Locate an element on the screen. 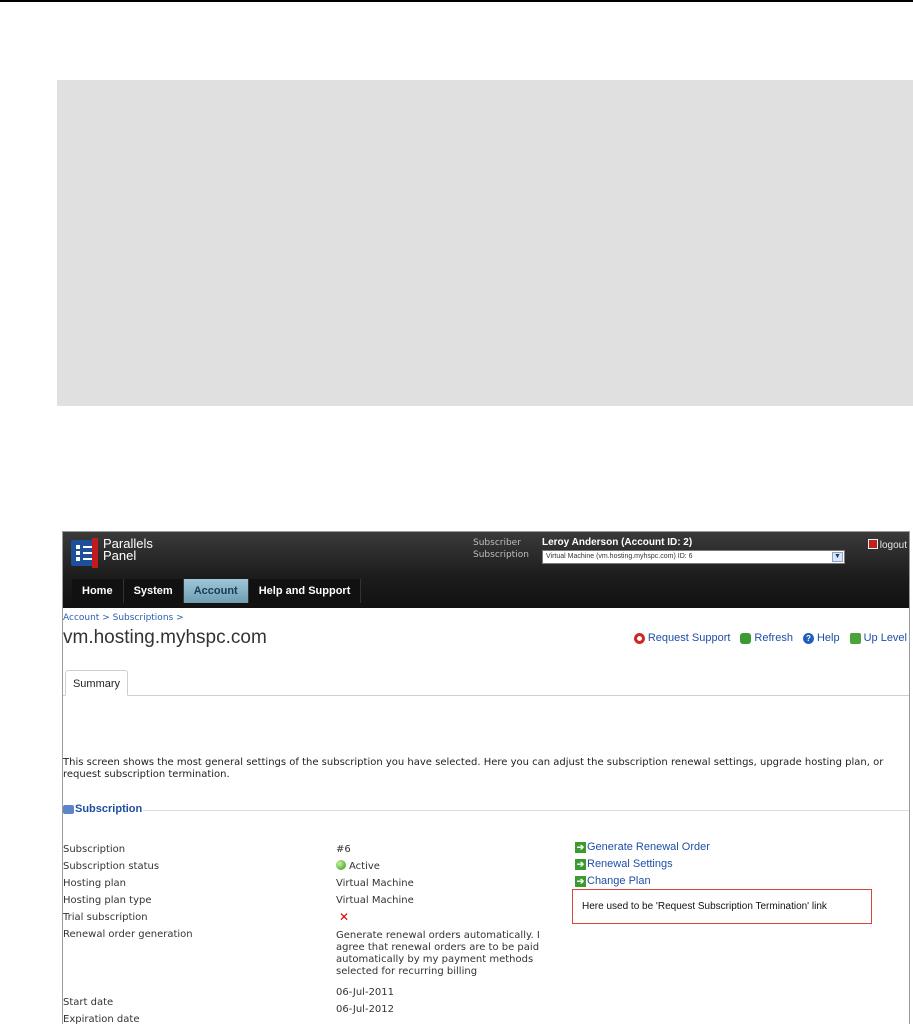 Image resolution: width=913 pixels, height=1024 pixels. breadcrumb: Account > Subscriptions > is located at coordinates (123, 618).